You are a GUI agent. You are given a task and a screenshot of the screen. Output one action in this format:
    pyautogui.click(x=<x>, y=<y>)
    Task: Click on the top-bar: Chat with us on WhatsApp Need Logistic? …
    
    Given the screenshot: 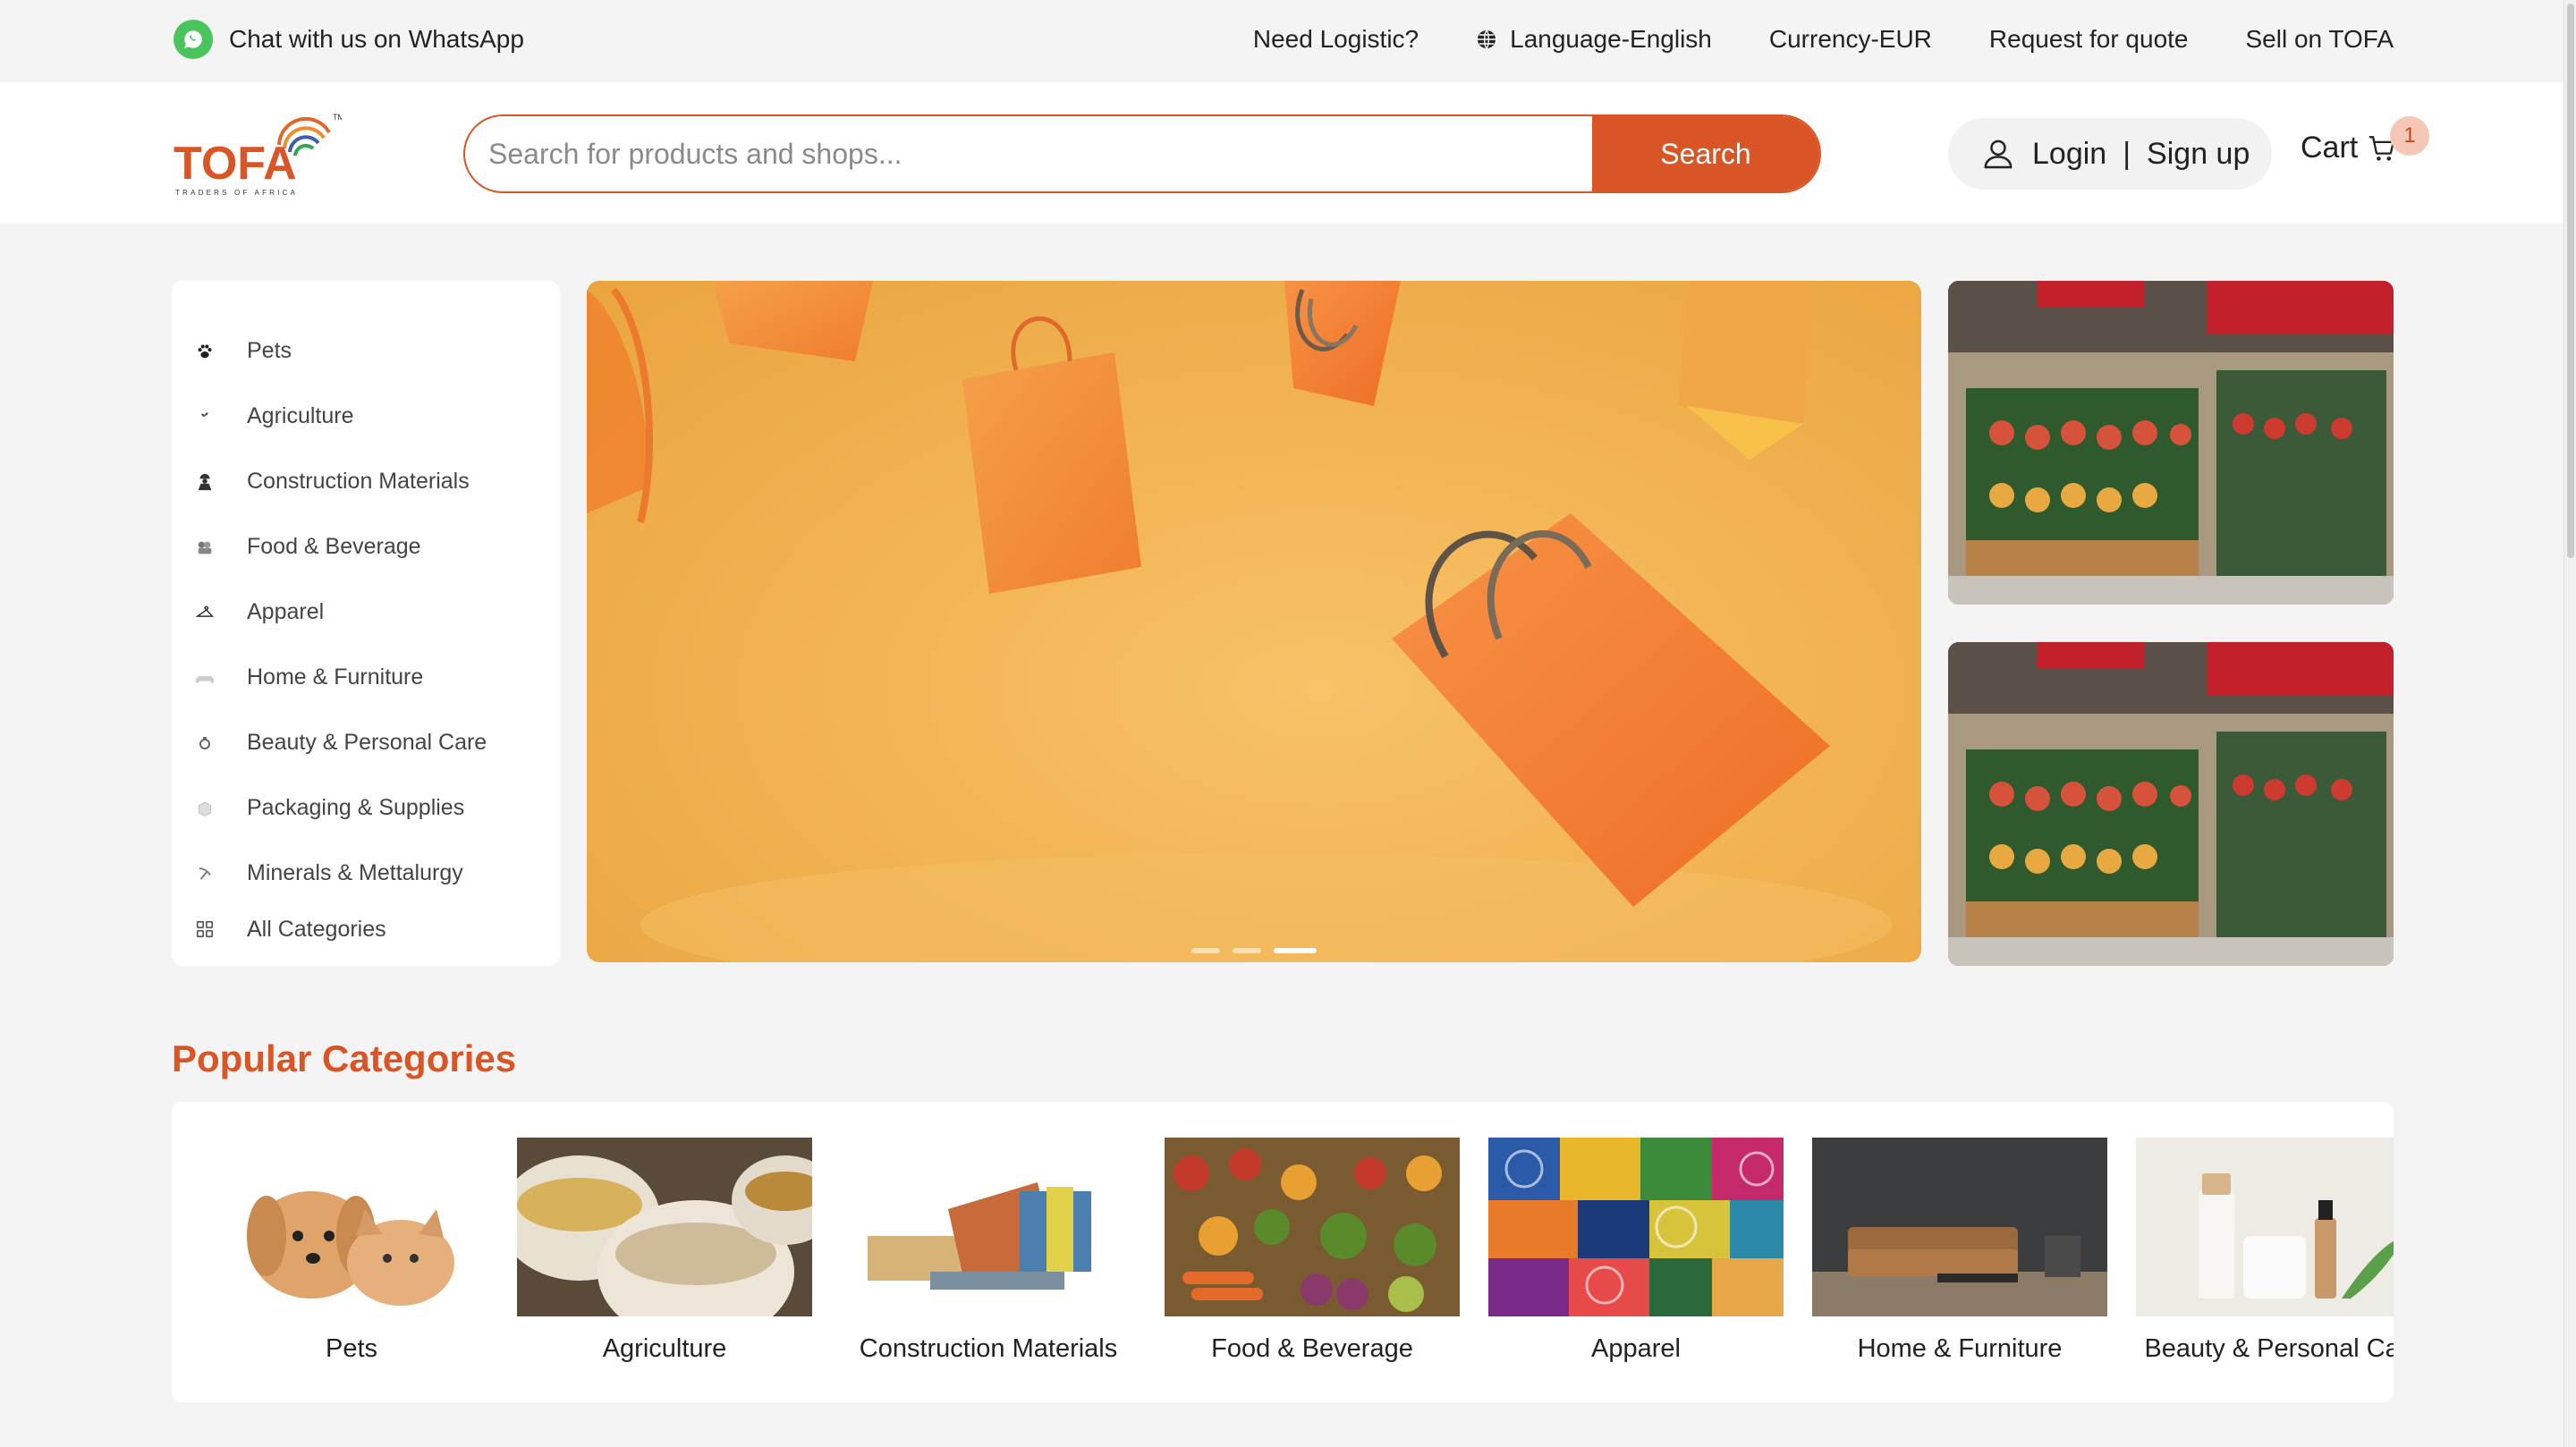 What is the action you would take?
    pyautogui.click(x=1288, y=41)
    